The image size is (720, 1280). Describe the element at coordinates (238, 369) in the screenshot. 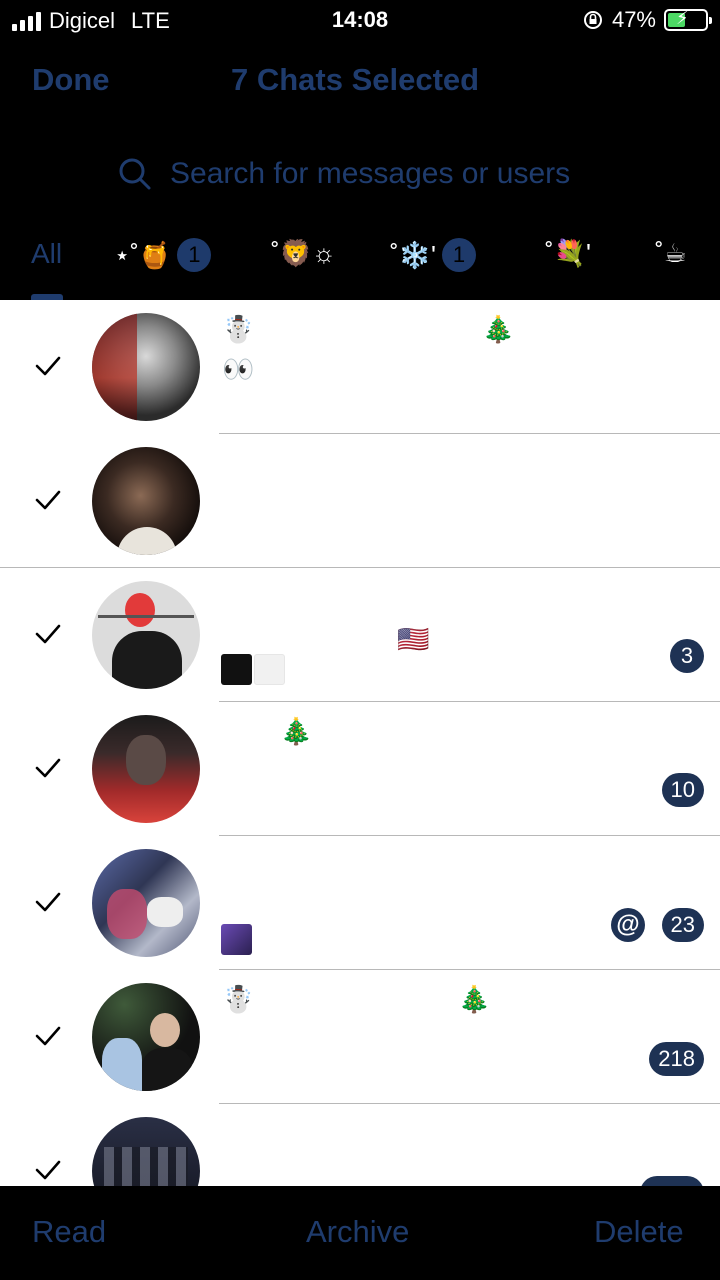

I see `chat-emoji: 👀` at that location.